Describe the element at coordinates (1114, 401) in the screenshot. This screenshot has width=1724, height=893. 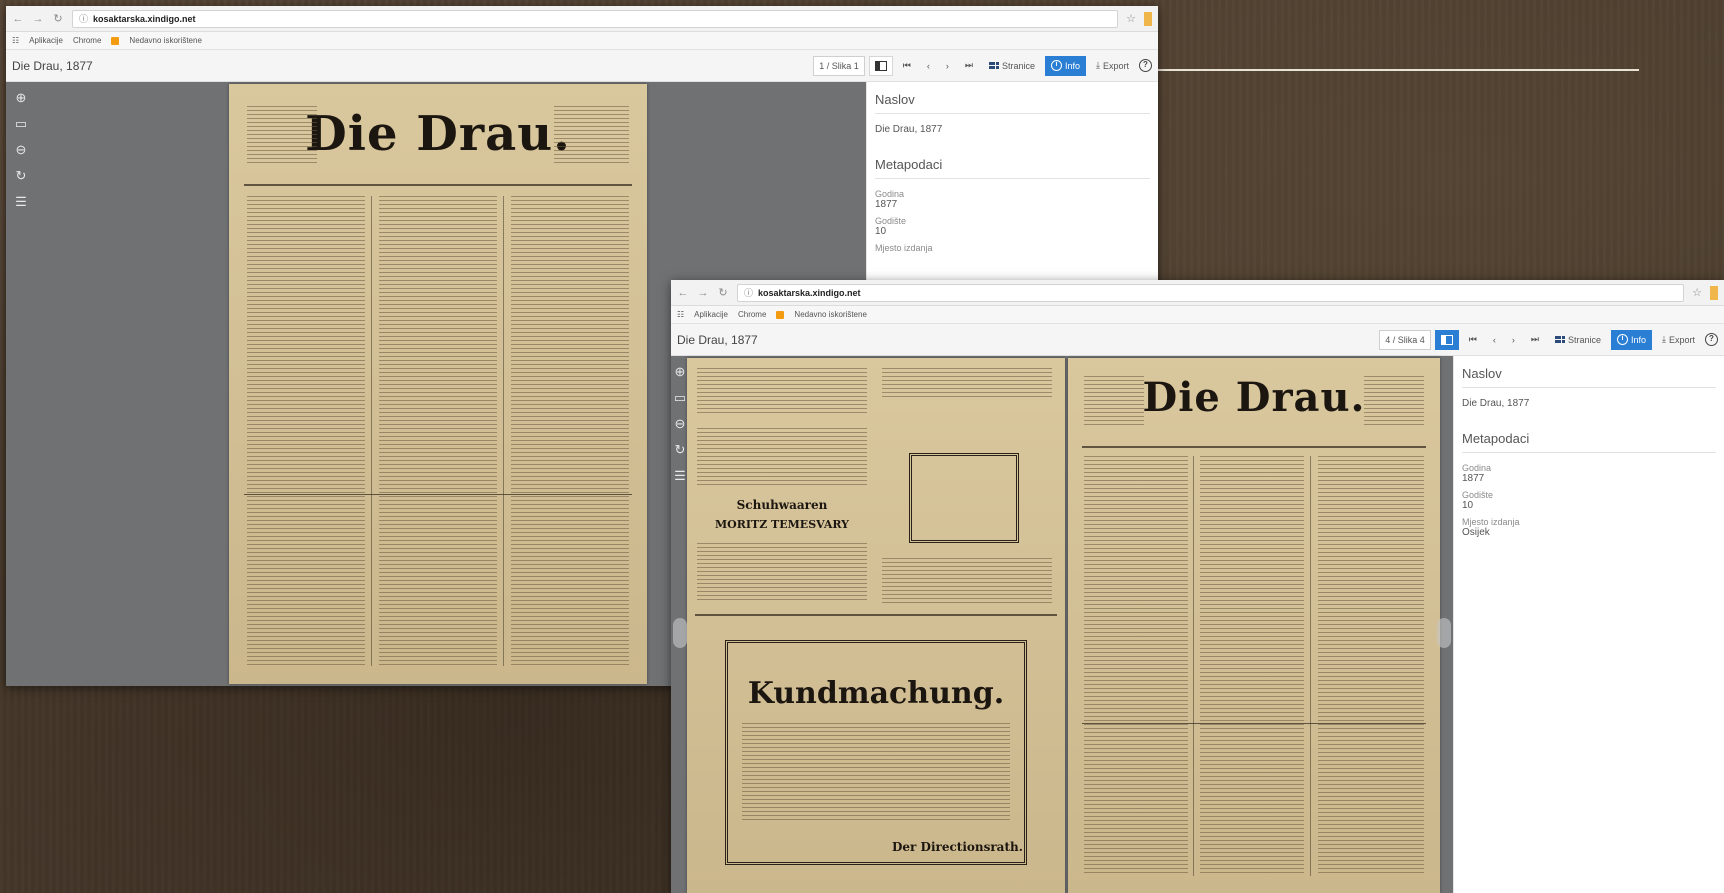
I see `header-left-block` at that location.